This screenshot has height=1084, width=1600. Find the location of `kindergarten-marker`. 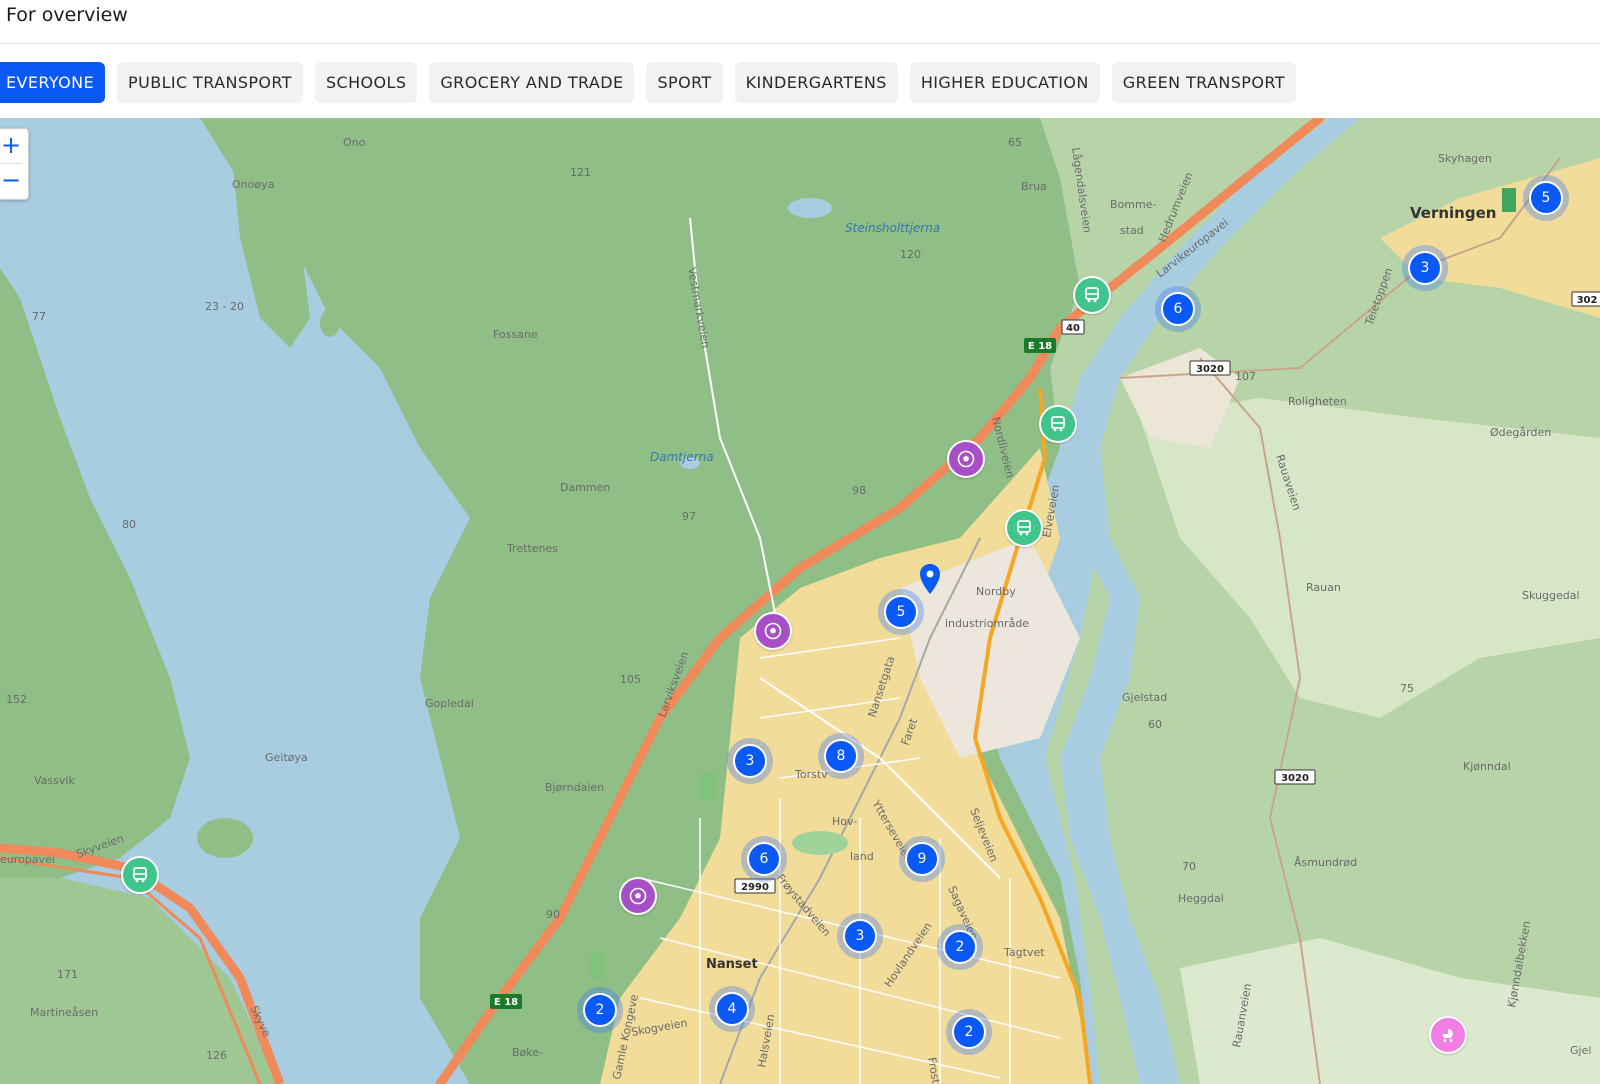

kindergarten-marker is located at coordinates (1448, 1035).